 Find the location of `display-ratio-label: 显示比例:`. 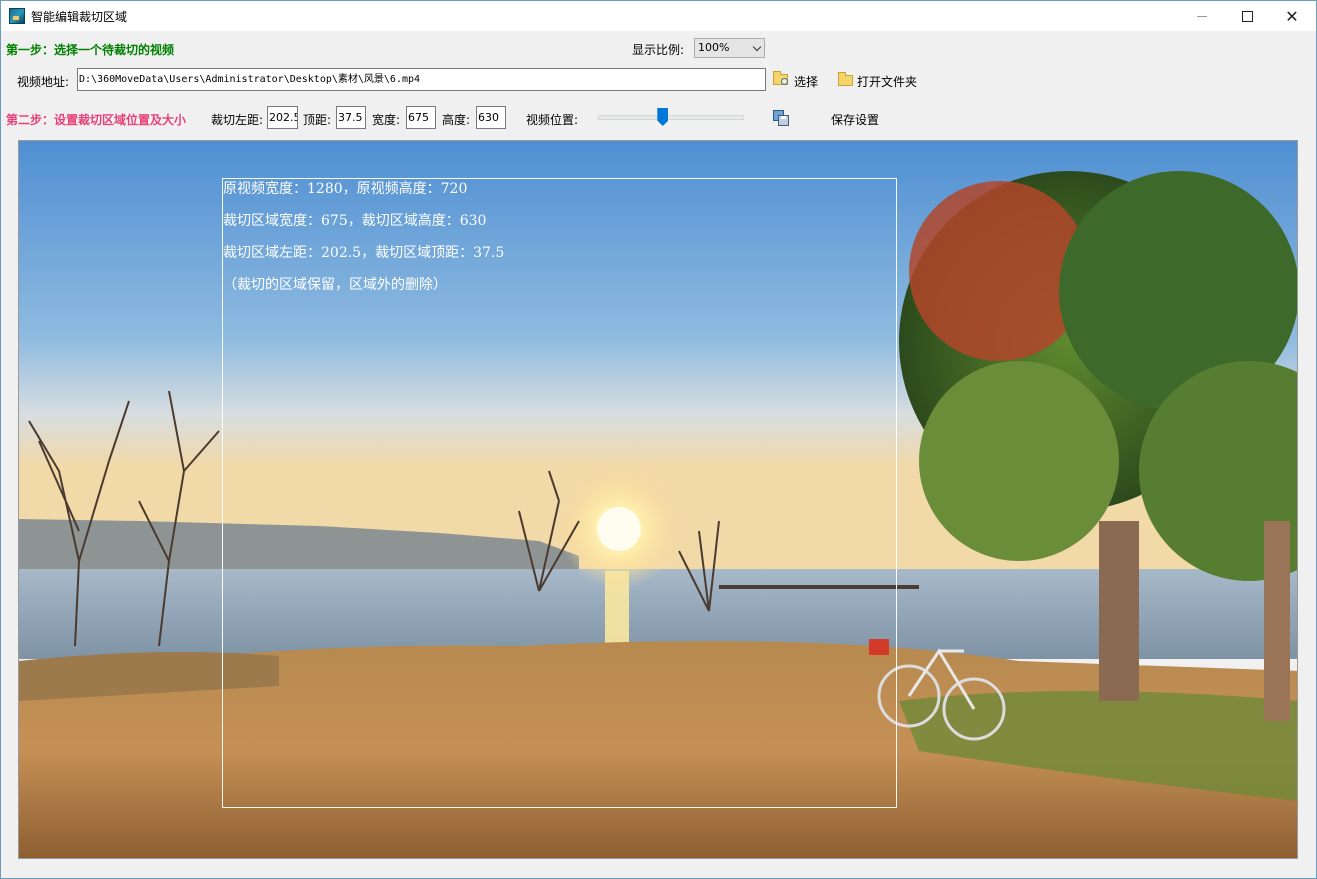

display-ratio-label: 显示比例: is located at coordinates (658, 50).